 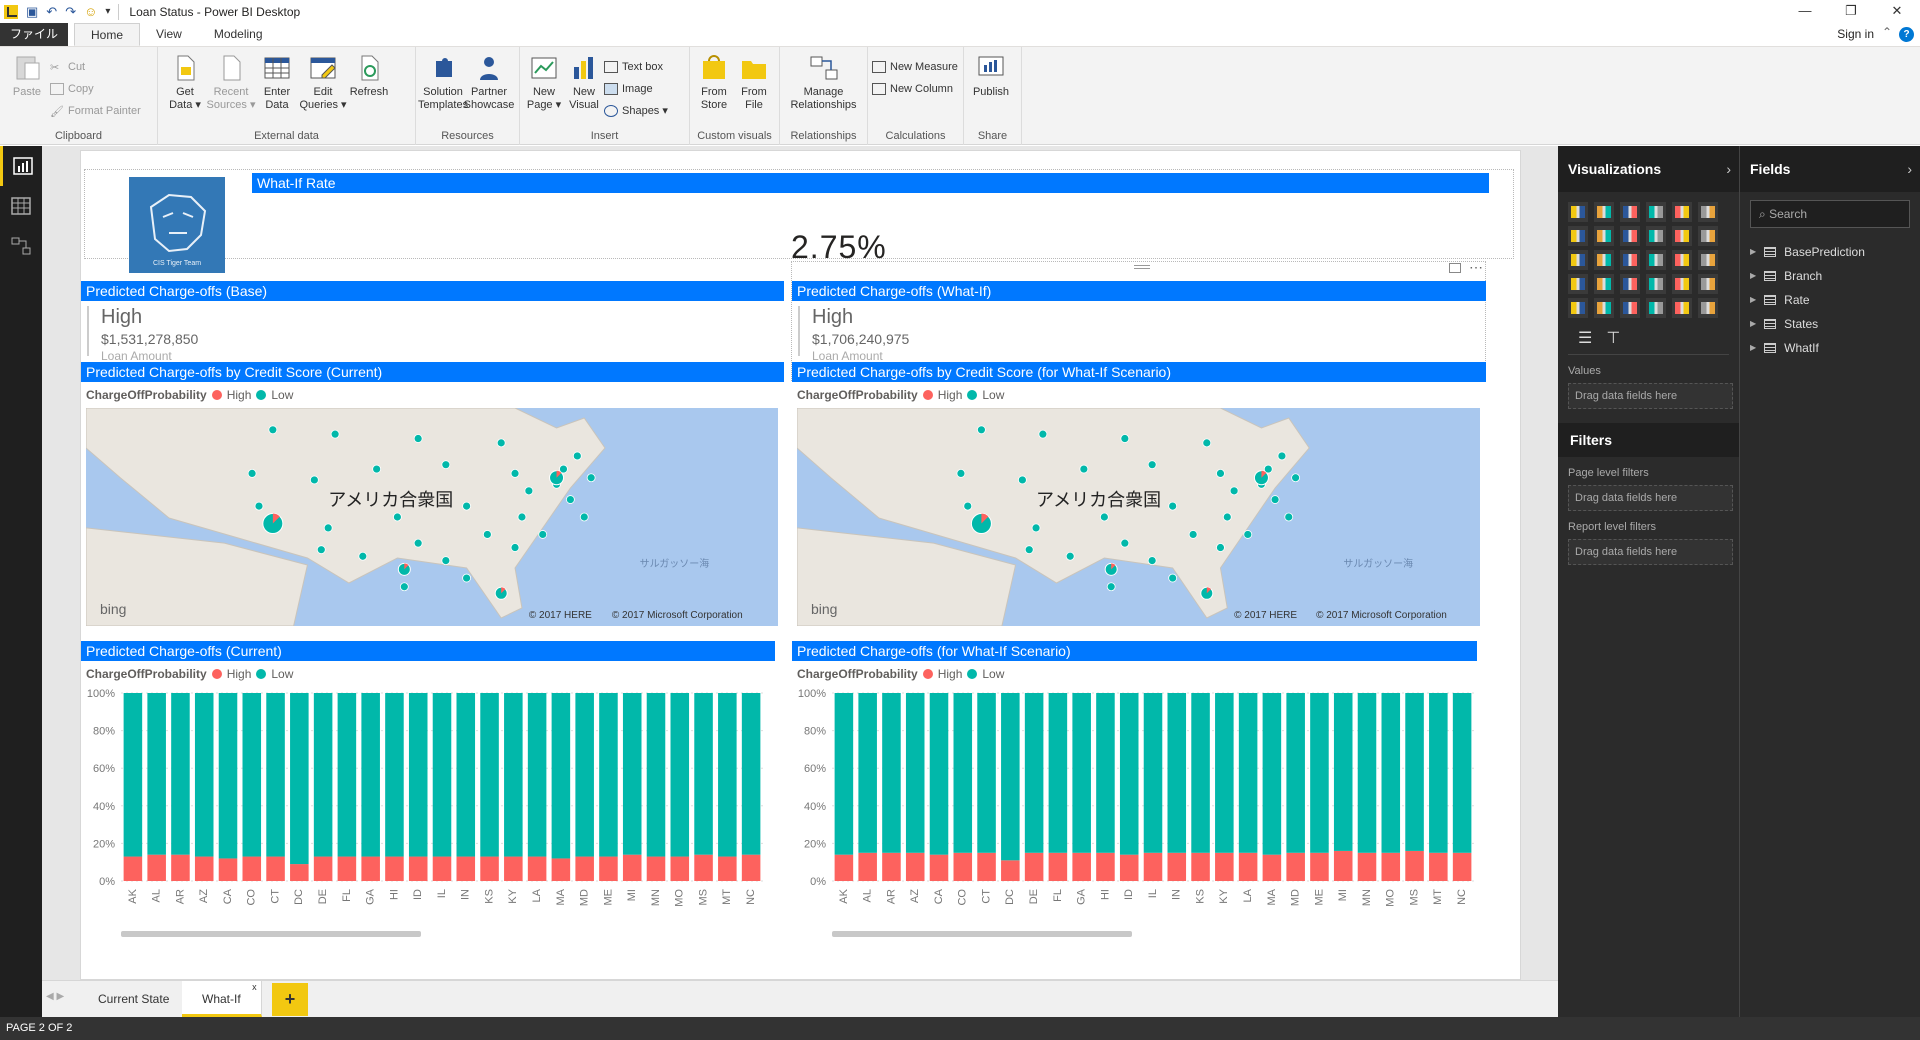 I want to click on viz-gauge-icon, so click(x=1630, y=284).